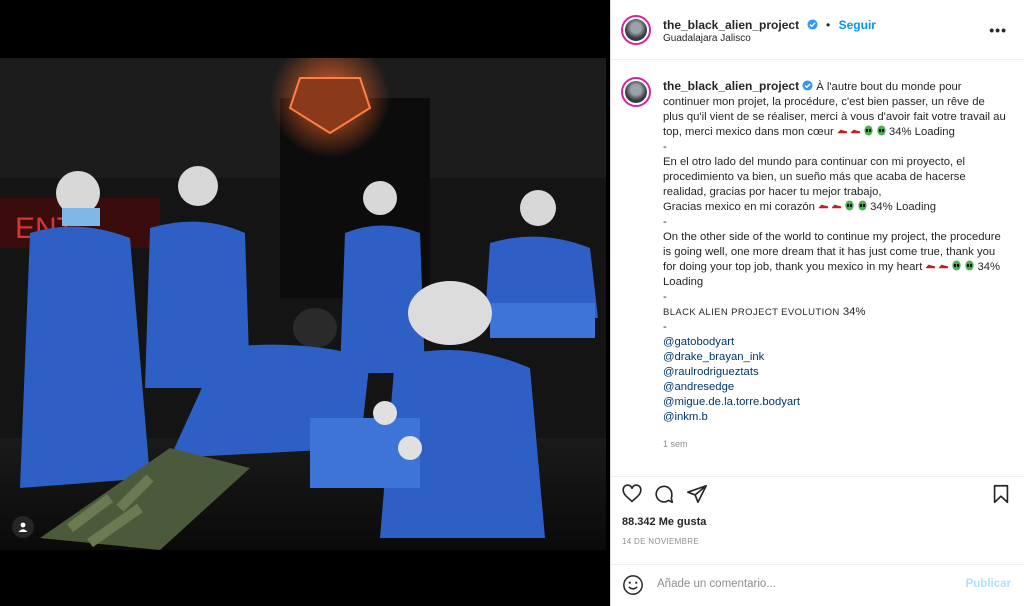  Describe the element at coordinates (854, 312) in the screenshot. I see `evolution-pct: 34%` at that location.